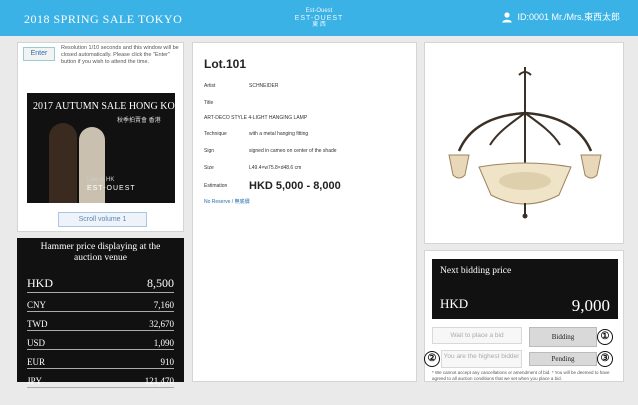 This screenshot has height=405, width=638. I want to click on detail-value: ART-DECO STYLE 4-LIGHT HANGING LAMP, so click(256, 118).